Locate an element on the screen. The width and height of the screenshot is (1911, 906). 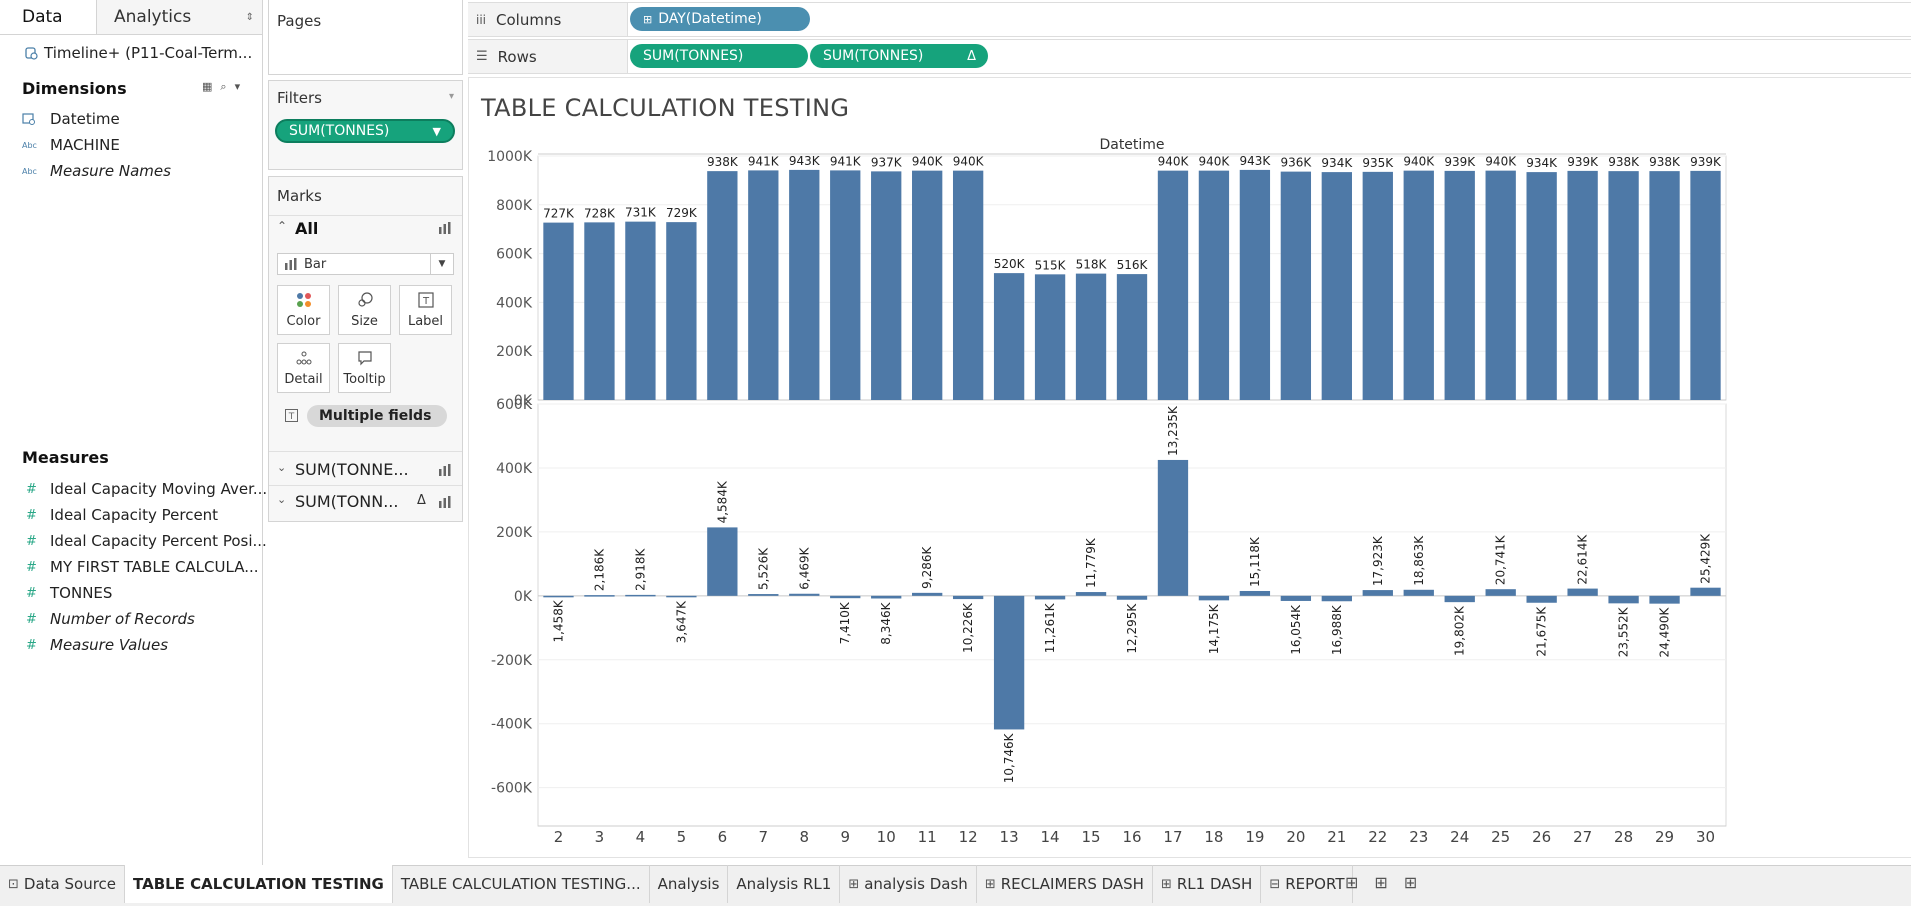
delta-icon: Δ is located at coordinates (421, 500).